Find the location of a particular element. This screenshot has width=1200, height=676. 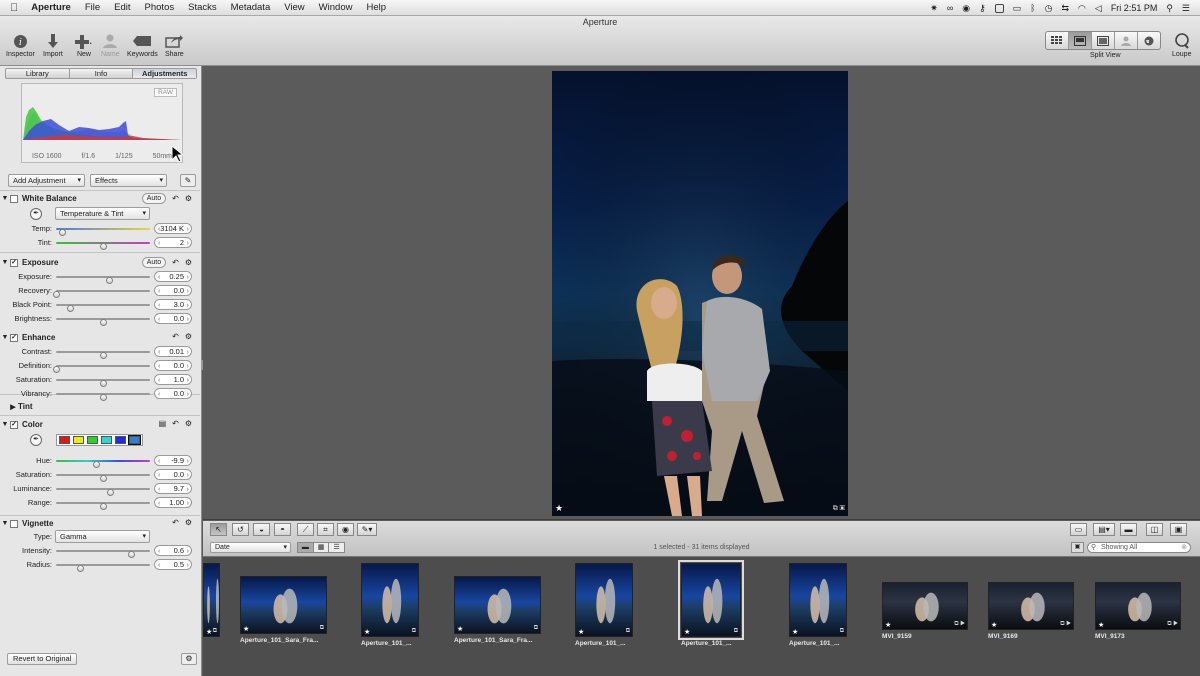

brush-tool-button: ✎▾ is located at coordinates (367, 529).